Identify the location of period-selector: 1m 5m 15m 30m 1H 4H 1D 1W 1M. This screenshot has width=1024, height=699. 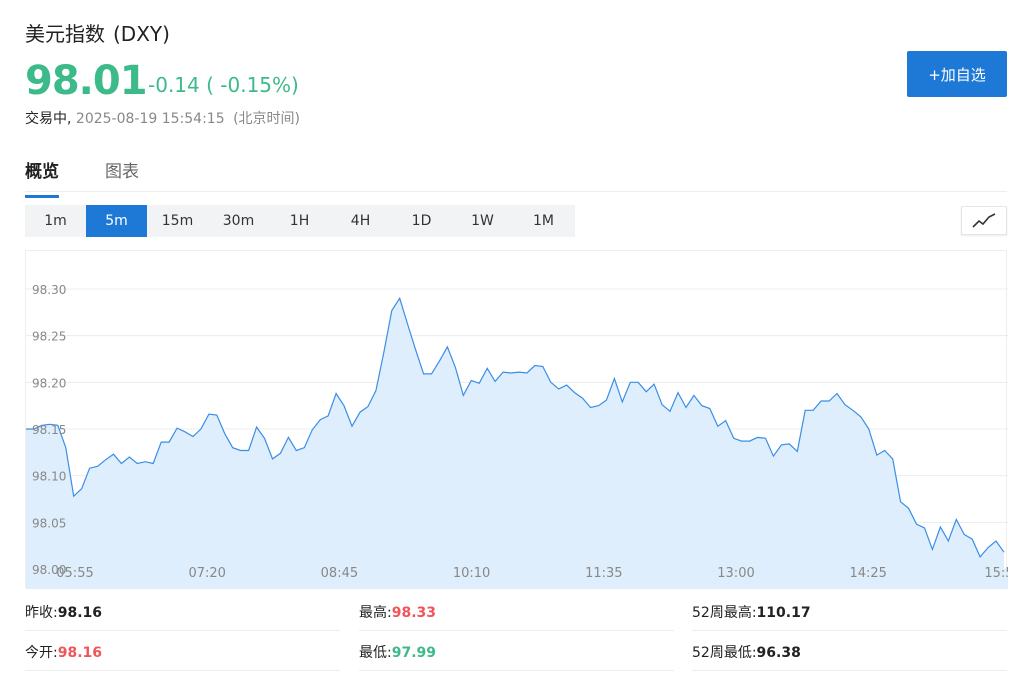
(300, 221).